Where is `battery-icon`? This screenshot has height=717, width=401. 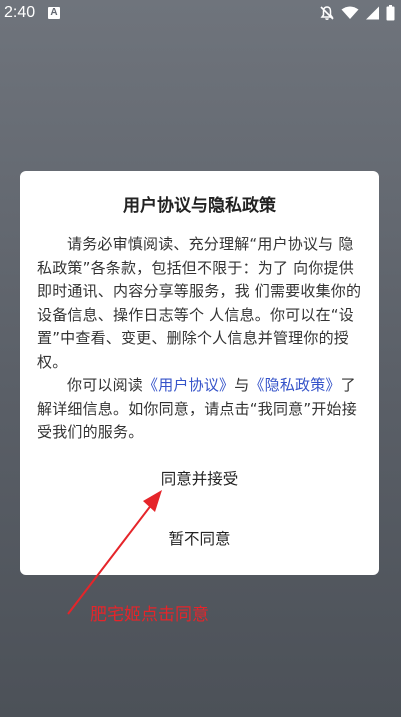 battery-icon is located at coordinates (390, 13).